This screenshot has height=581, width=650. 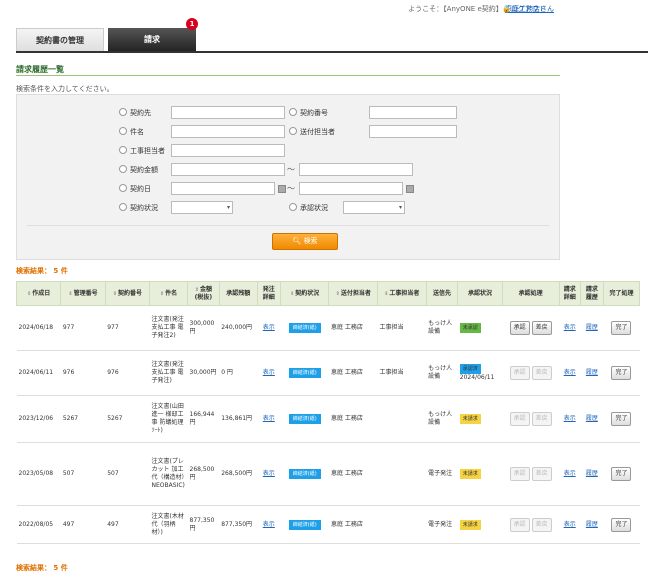 I want to click on search-button: 🔍︎ 検索, so click(x=305, y=241).